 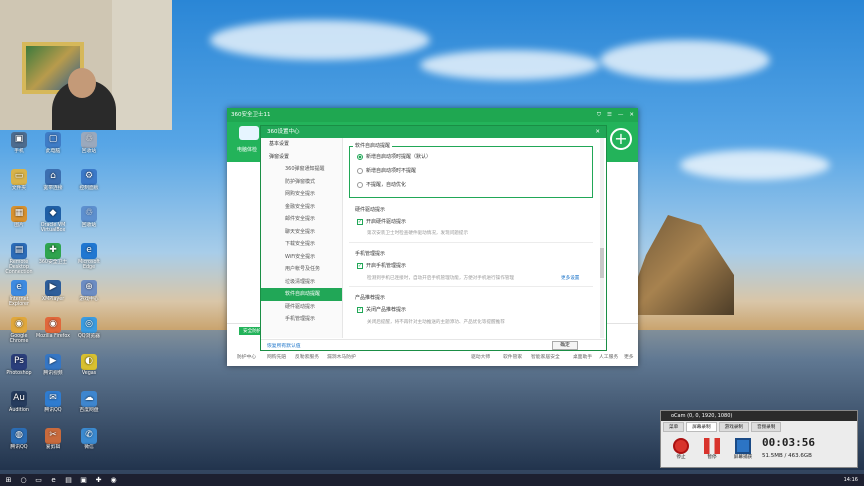 What do you see at coordinates (599, 115) in the screenshot?
I see `skin-icon: ⛉` at bounding box center [599, 115].